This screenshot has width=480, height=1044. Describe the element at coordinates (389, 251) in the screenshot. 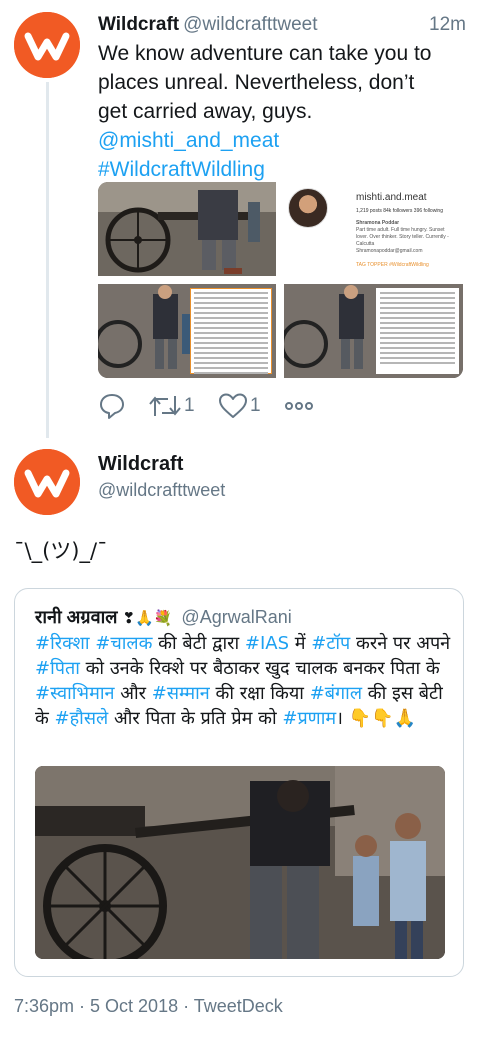

I see `profile-email: Shramonapoddar@gmail.com` at that location.